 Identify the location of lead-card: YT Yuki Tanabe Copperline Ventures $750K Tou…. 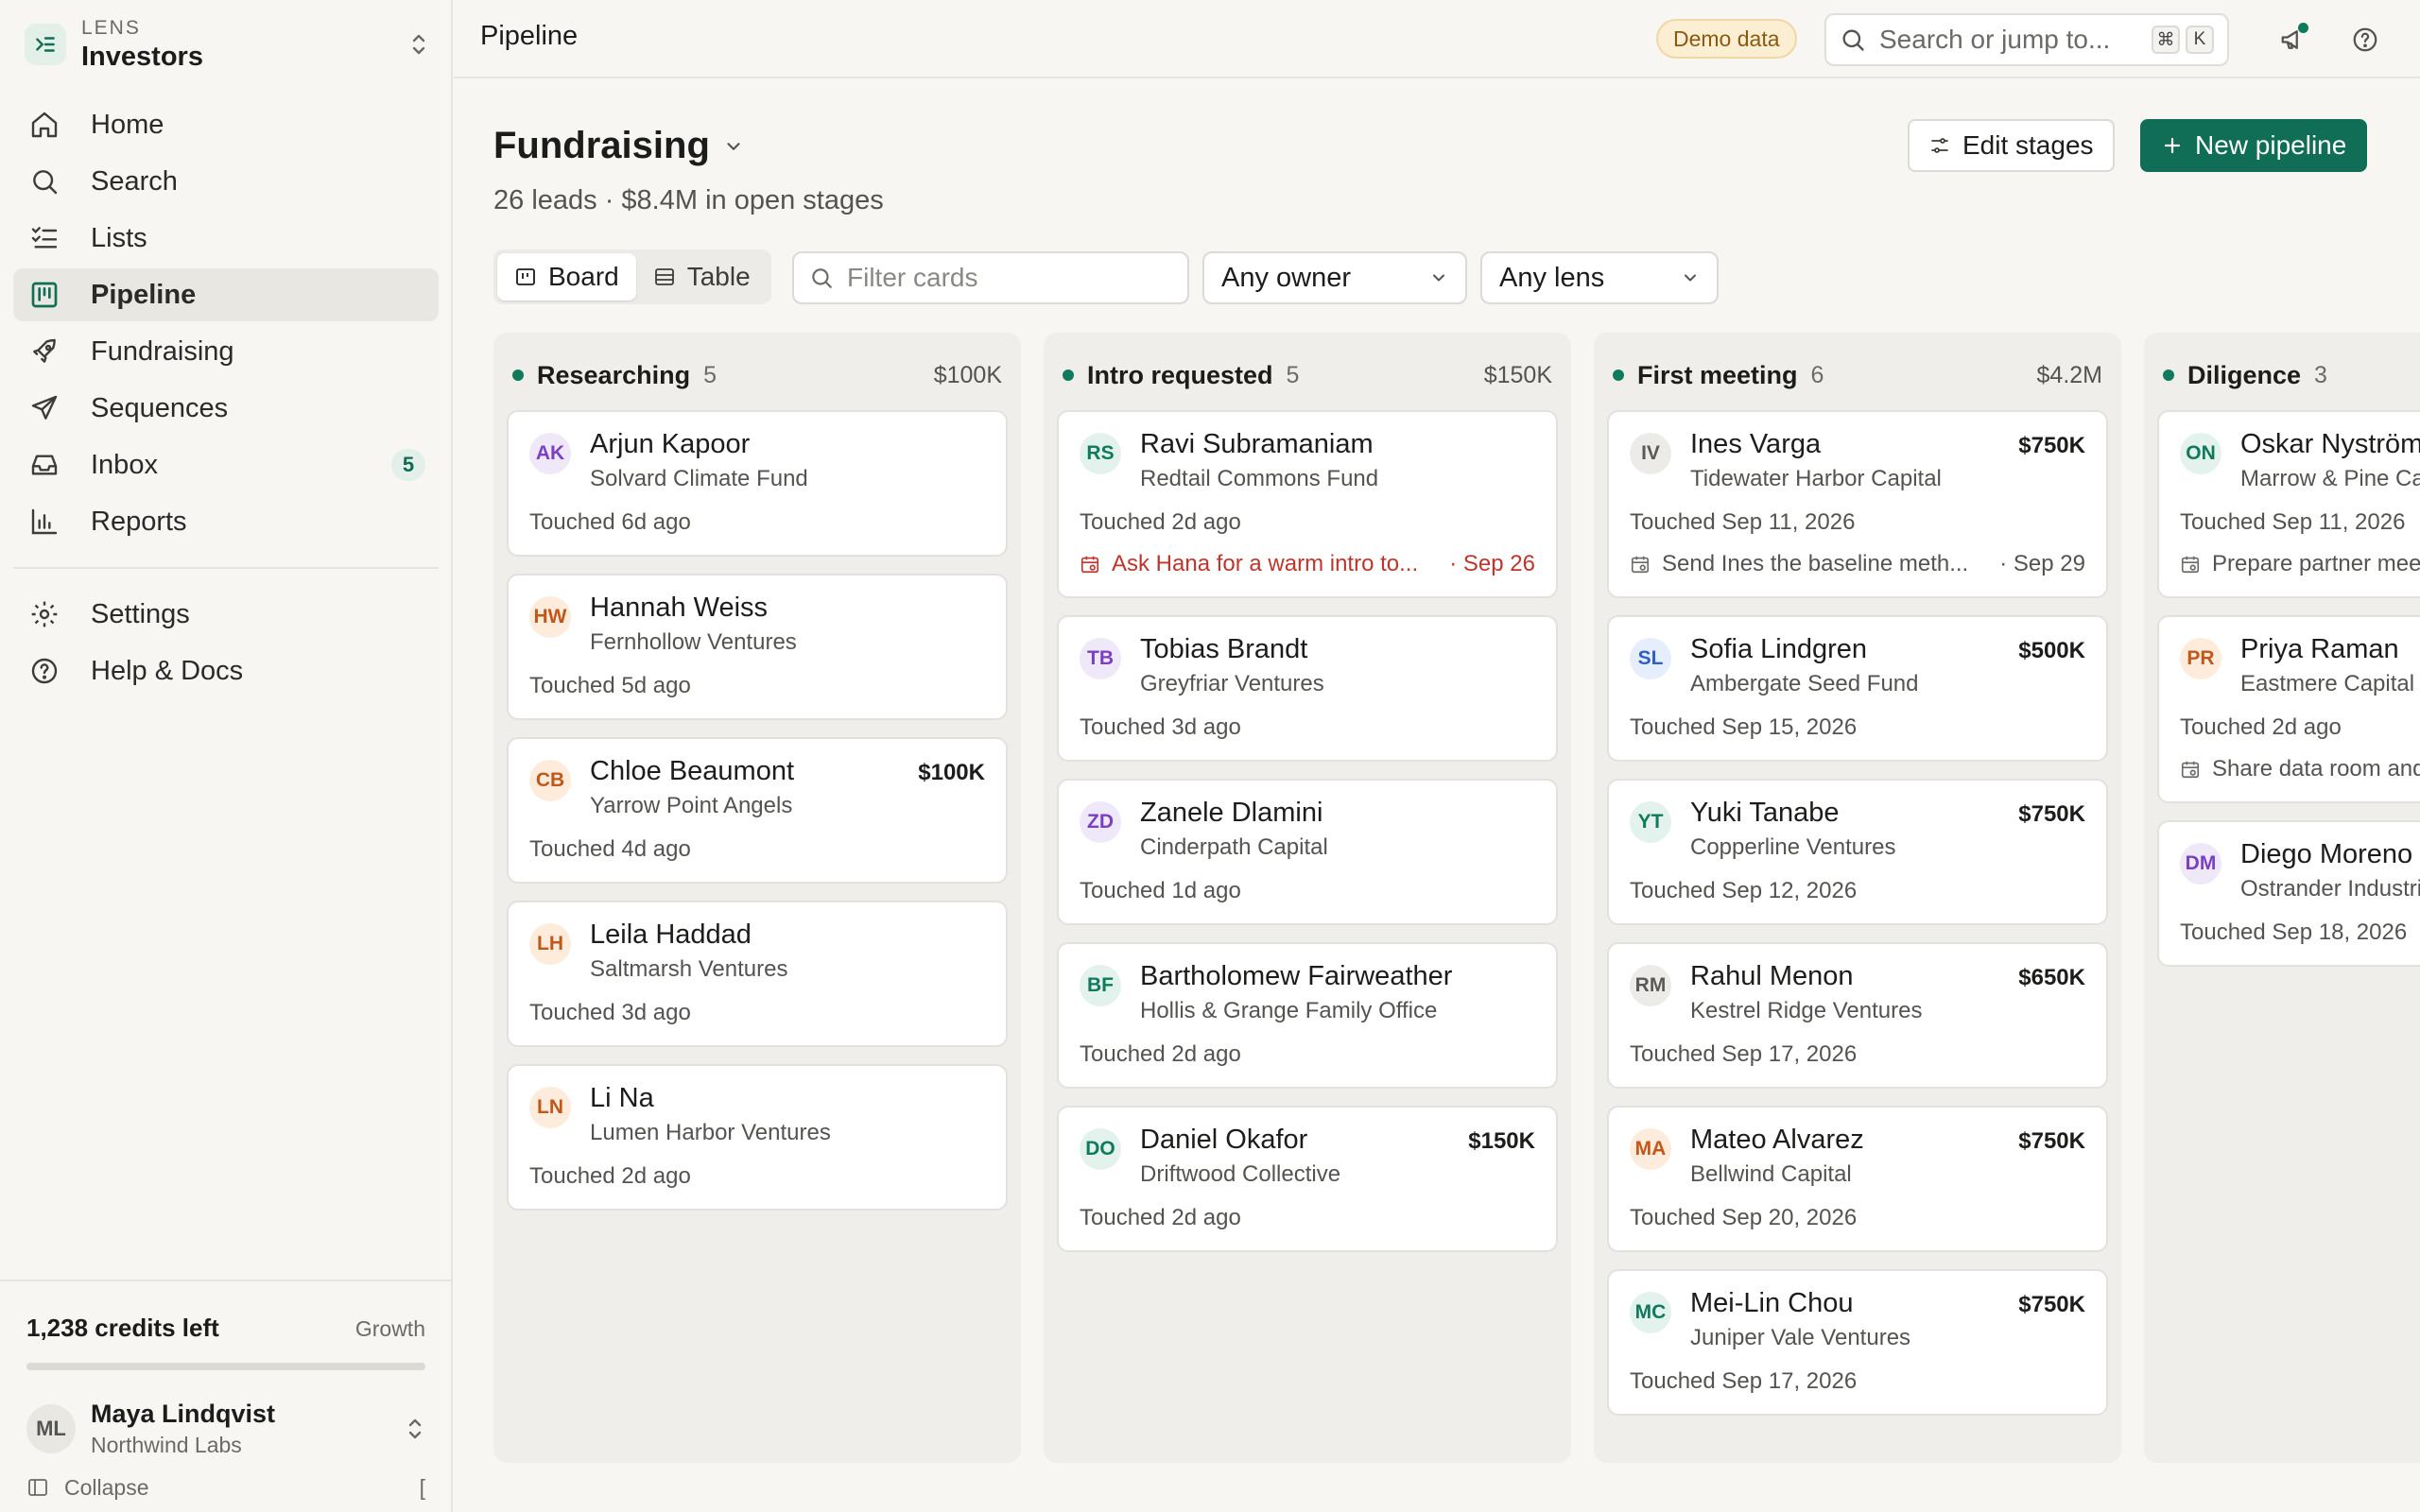
(1857, 852).